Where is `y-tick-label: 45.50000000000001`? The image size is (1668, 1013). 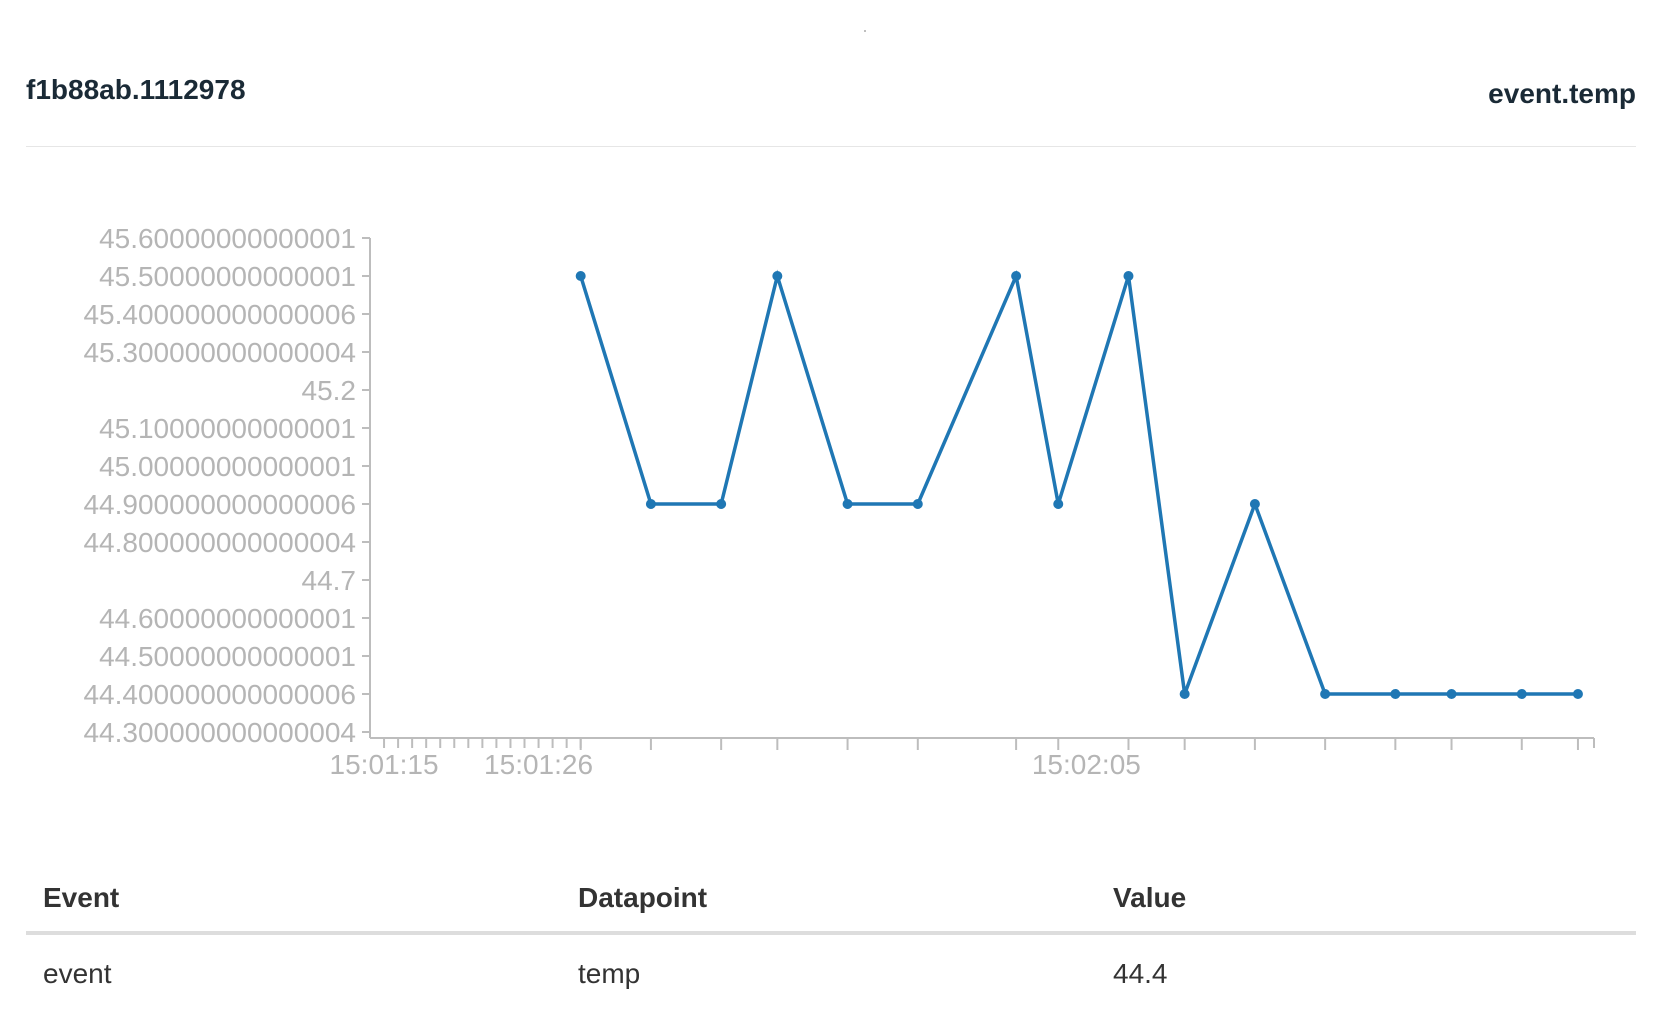
y-tick-label: 45.50000000000001 is located at coordinates (227, 276).